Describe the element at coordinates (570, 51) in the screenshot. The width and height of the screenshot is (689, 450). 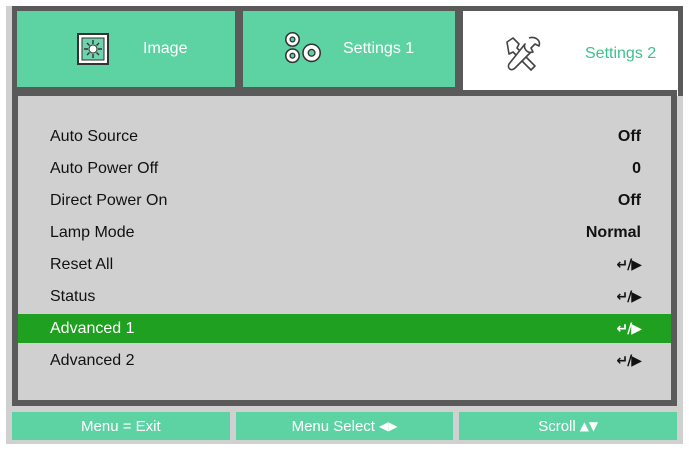
I see `tab-settings-2: Settings 2` at that location.